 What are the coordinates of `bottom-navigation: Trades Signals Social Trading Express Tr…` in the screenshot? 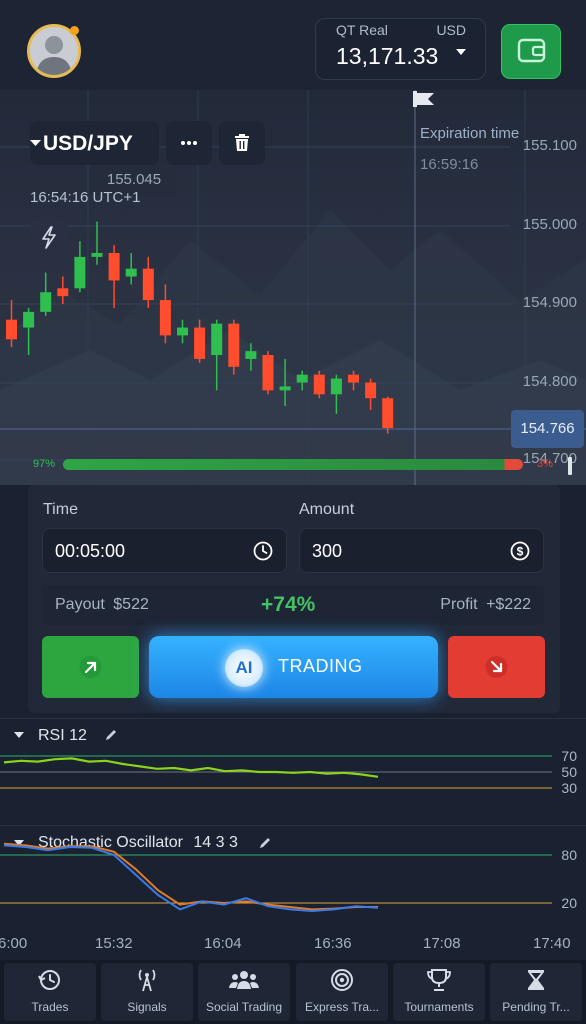 It's located at (293, 992).